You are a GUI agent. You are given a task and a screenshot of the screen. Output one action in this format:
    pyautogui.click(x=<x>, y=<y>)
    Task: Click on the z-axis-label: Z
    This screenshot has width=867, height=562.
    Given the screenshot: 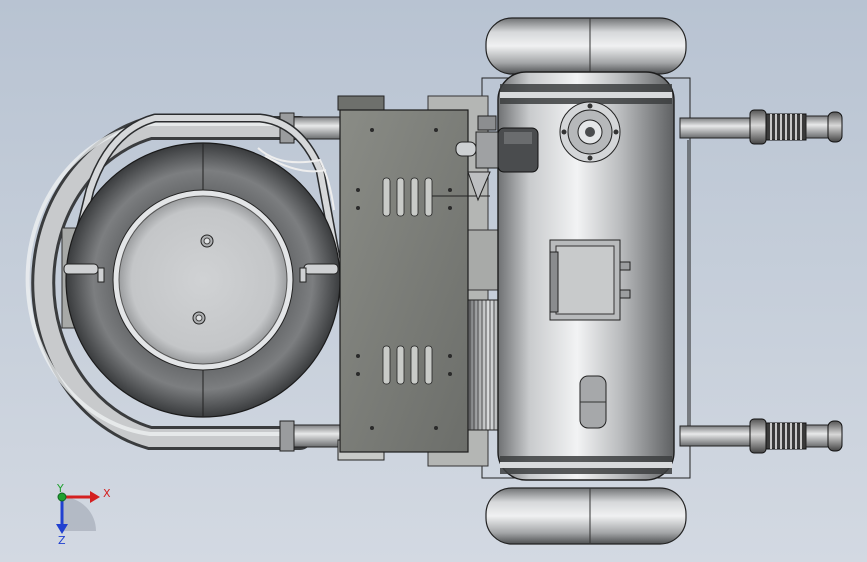 What is the action you would take?
    pyautogui.click(x=62, y=540)
    